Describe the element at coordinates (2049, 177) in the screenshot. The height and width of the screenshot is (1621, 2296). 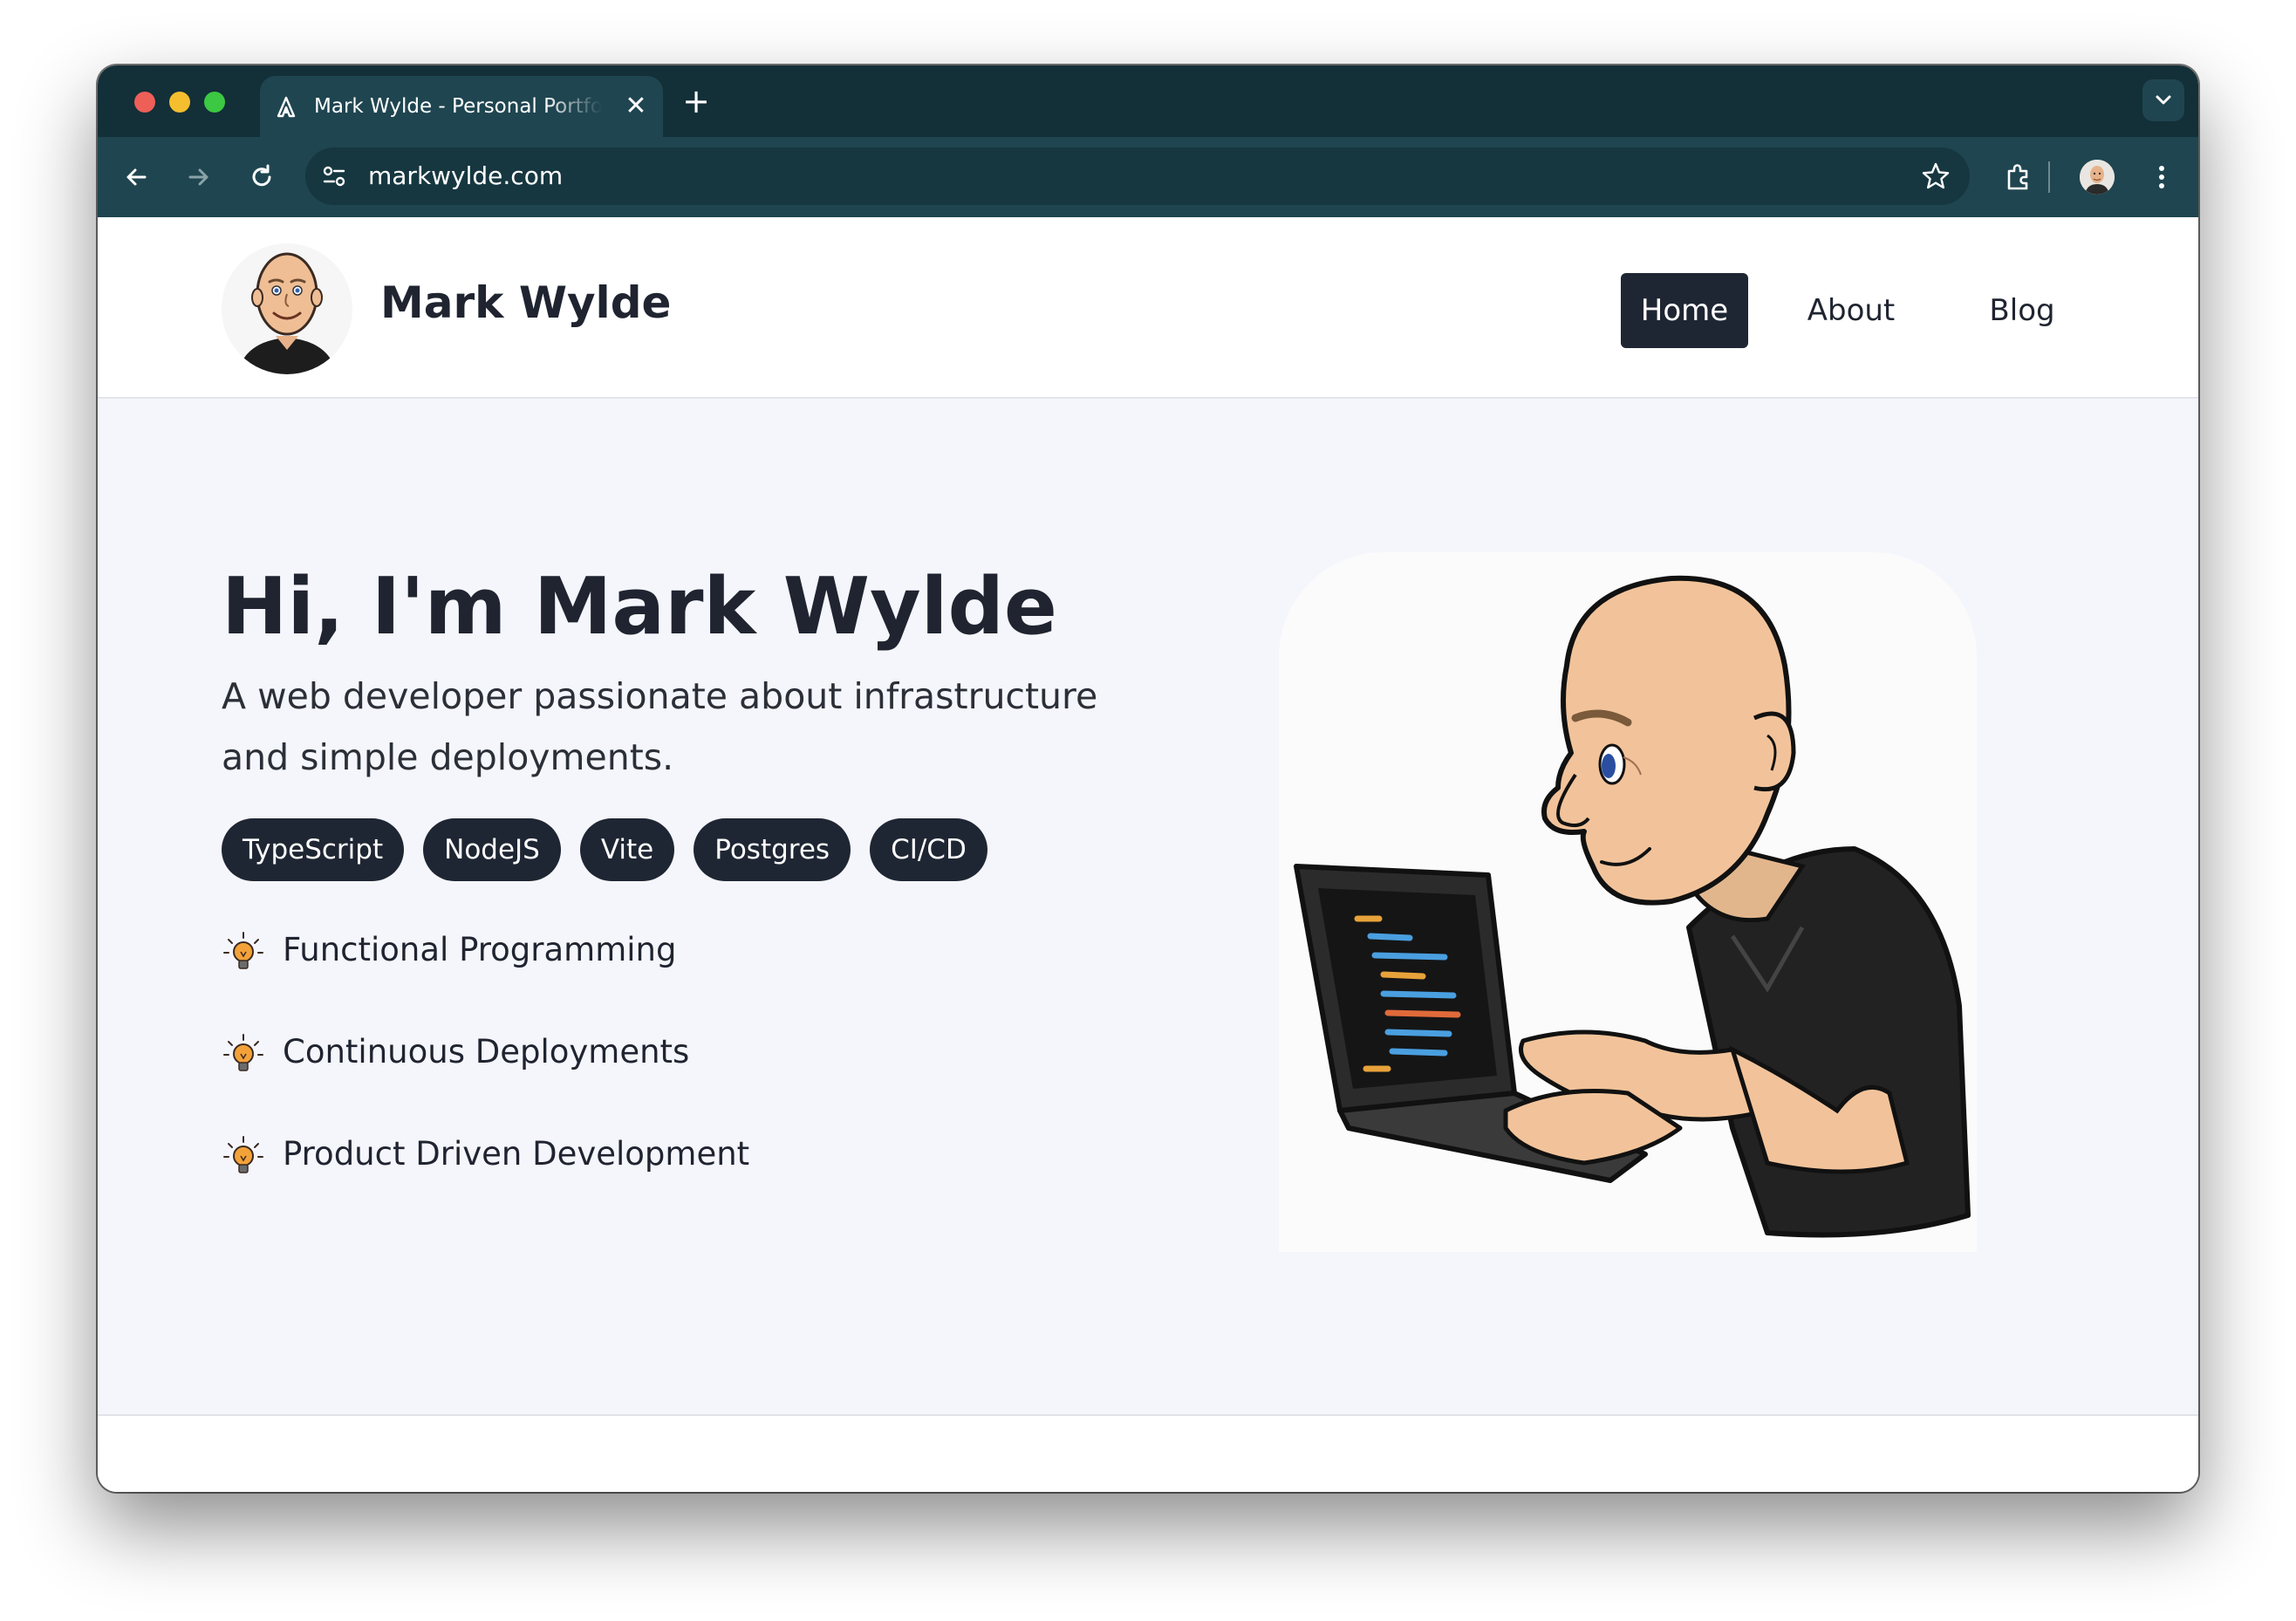
I see `toolbar-divider` at that location.